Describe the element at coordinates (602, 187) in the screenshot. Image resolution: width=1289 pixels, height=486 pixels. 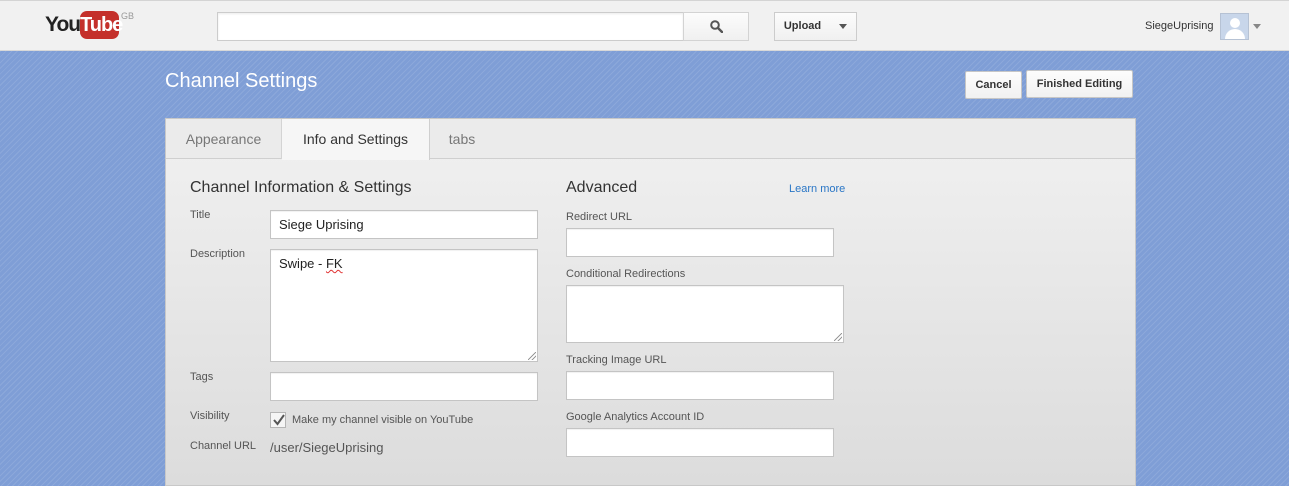
I see `advanced-heading: Advanced` at that location.